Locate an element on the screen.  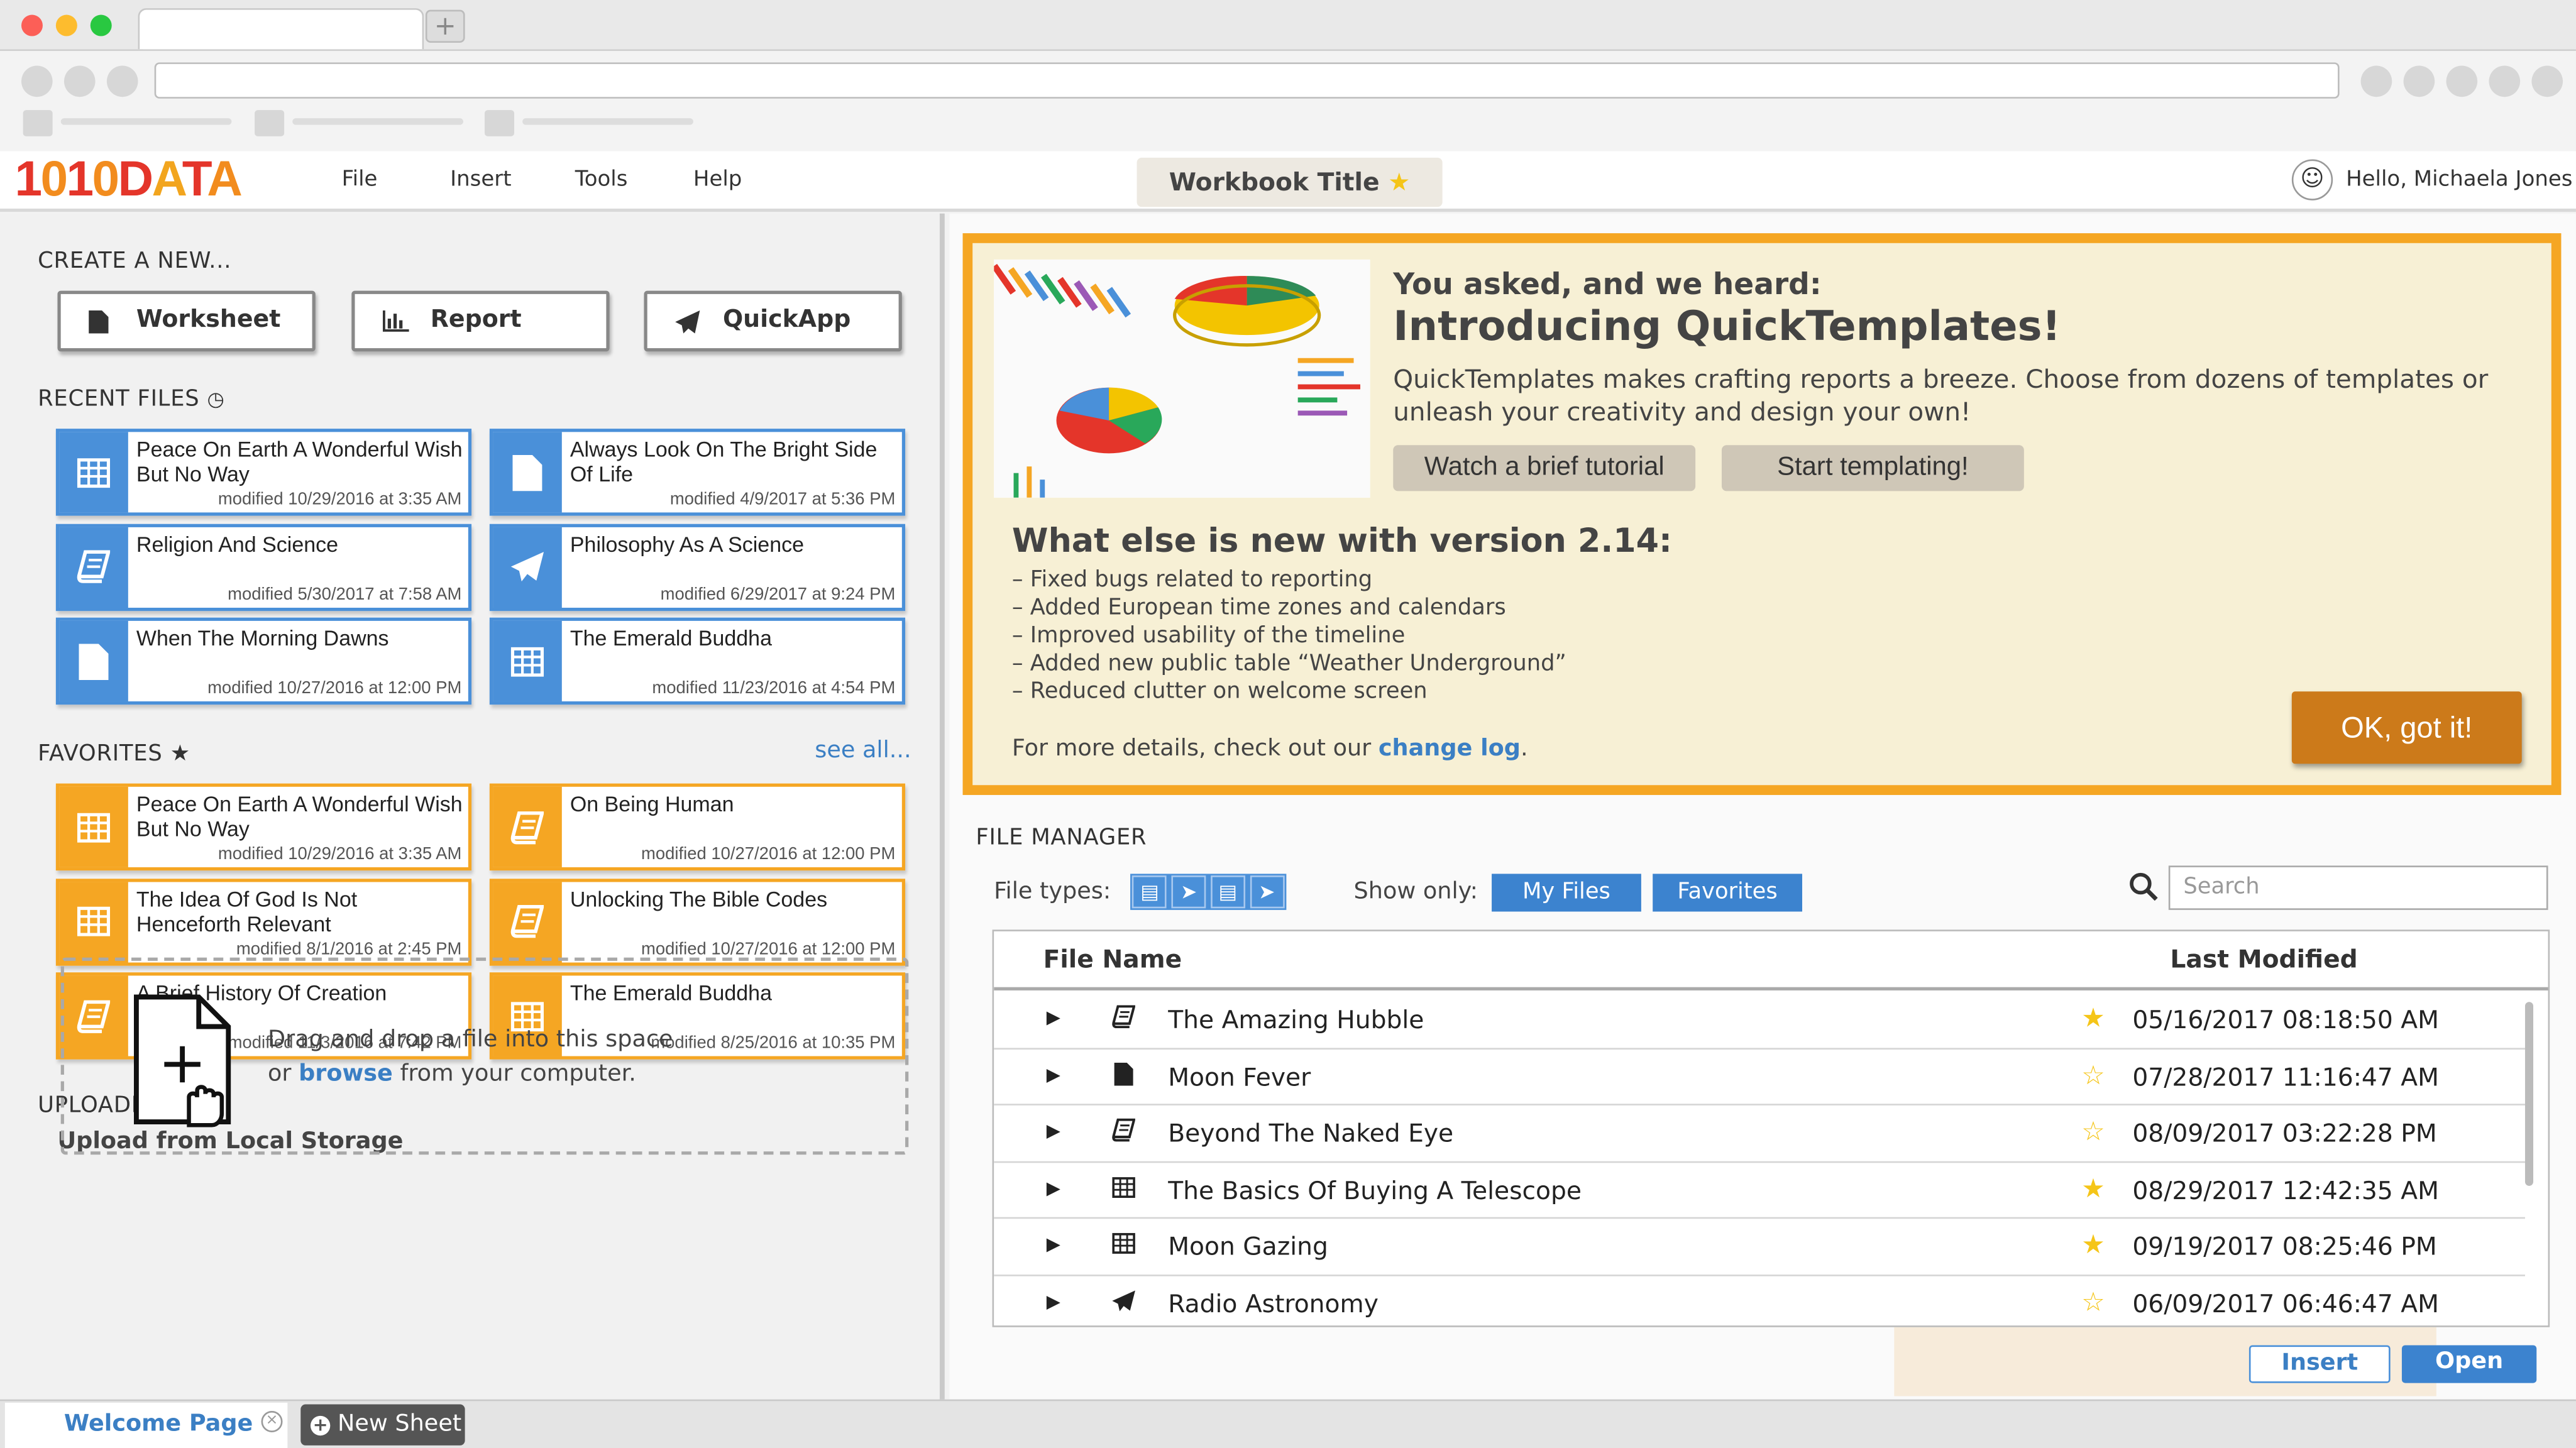
back-icon is located at coordinates (37, 81).